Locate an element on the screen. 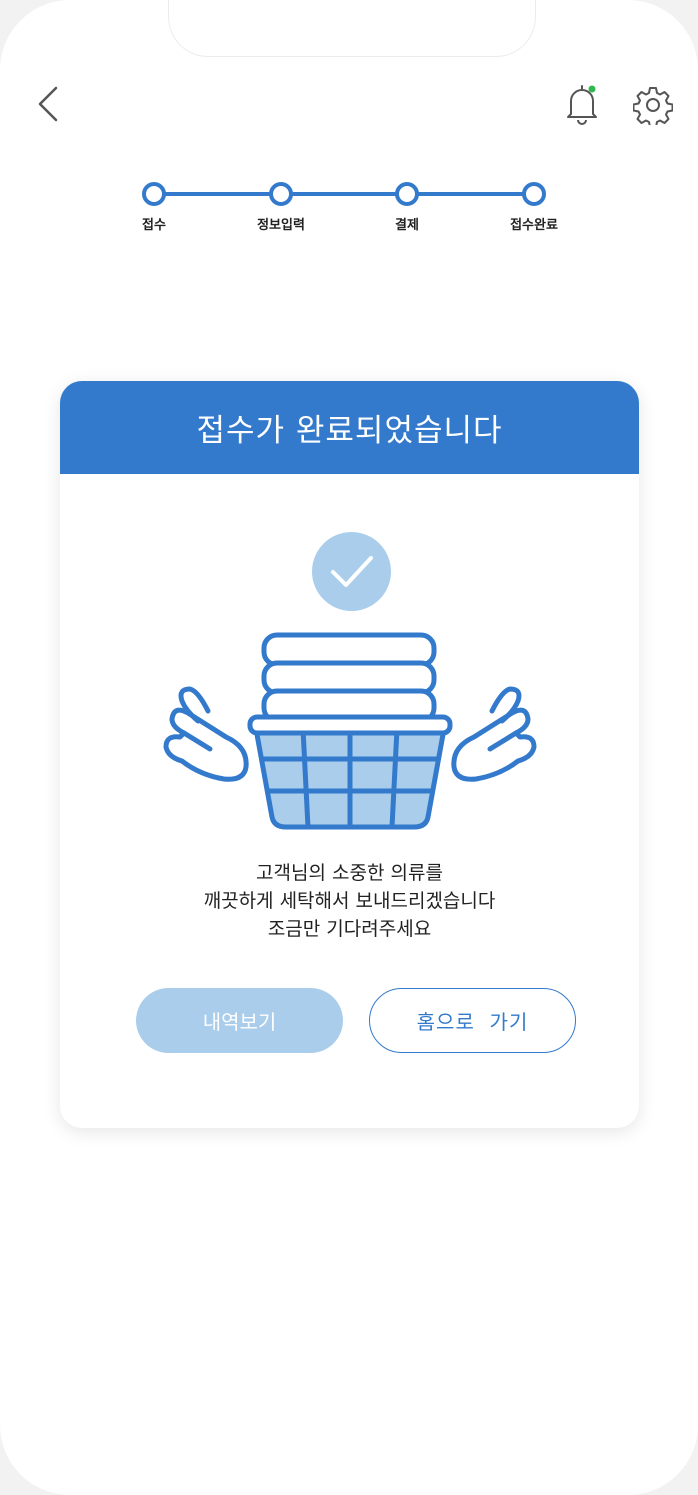 This screenshot has height=1495, width=698. settings-button is located at coordinates (653, 105).